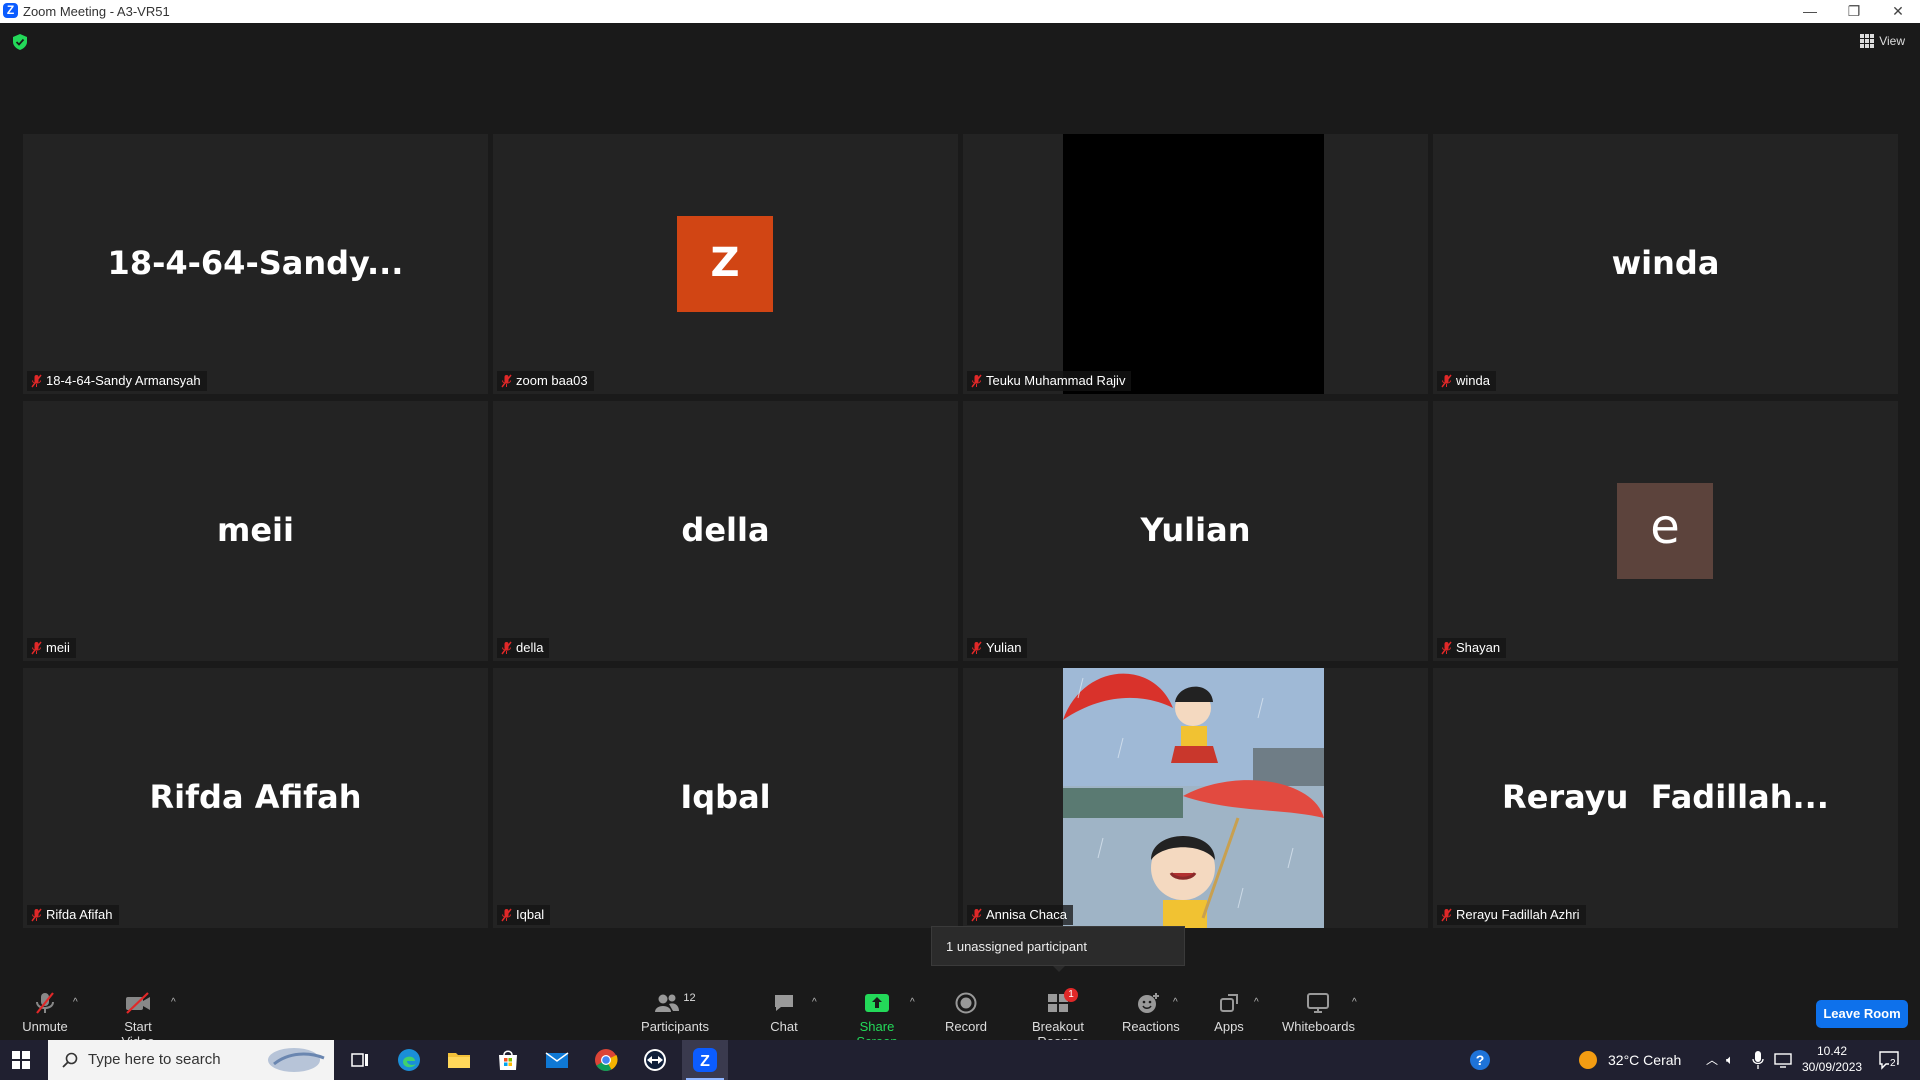  What do you see at coordinates (784, 1012) in the screenshot?
I see `chat-button: Chat` at bounding box center [784, 1012].